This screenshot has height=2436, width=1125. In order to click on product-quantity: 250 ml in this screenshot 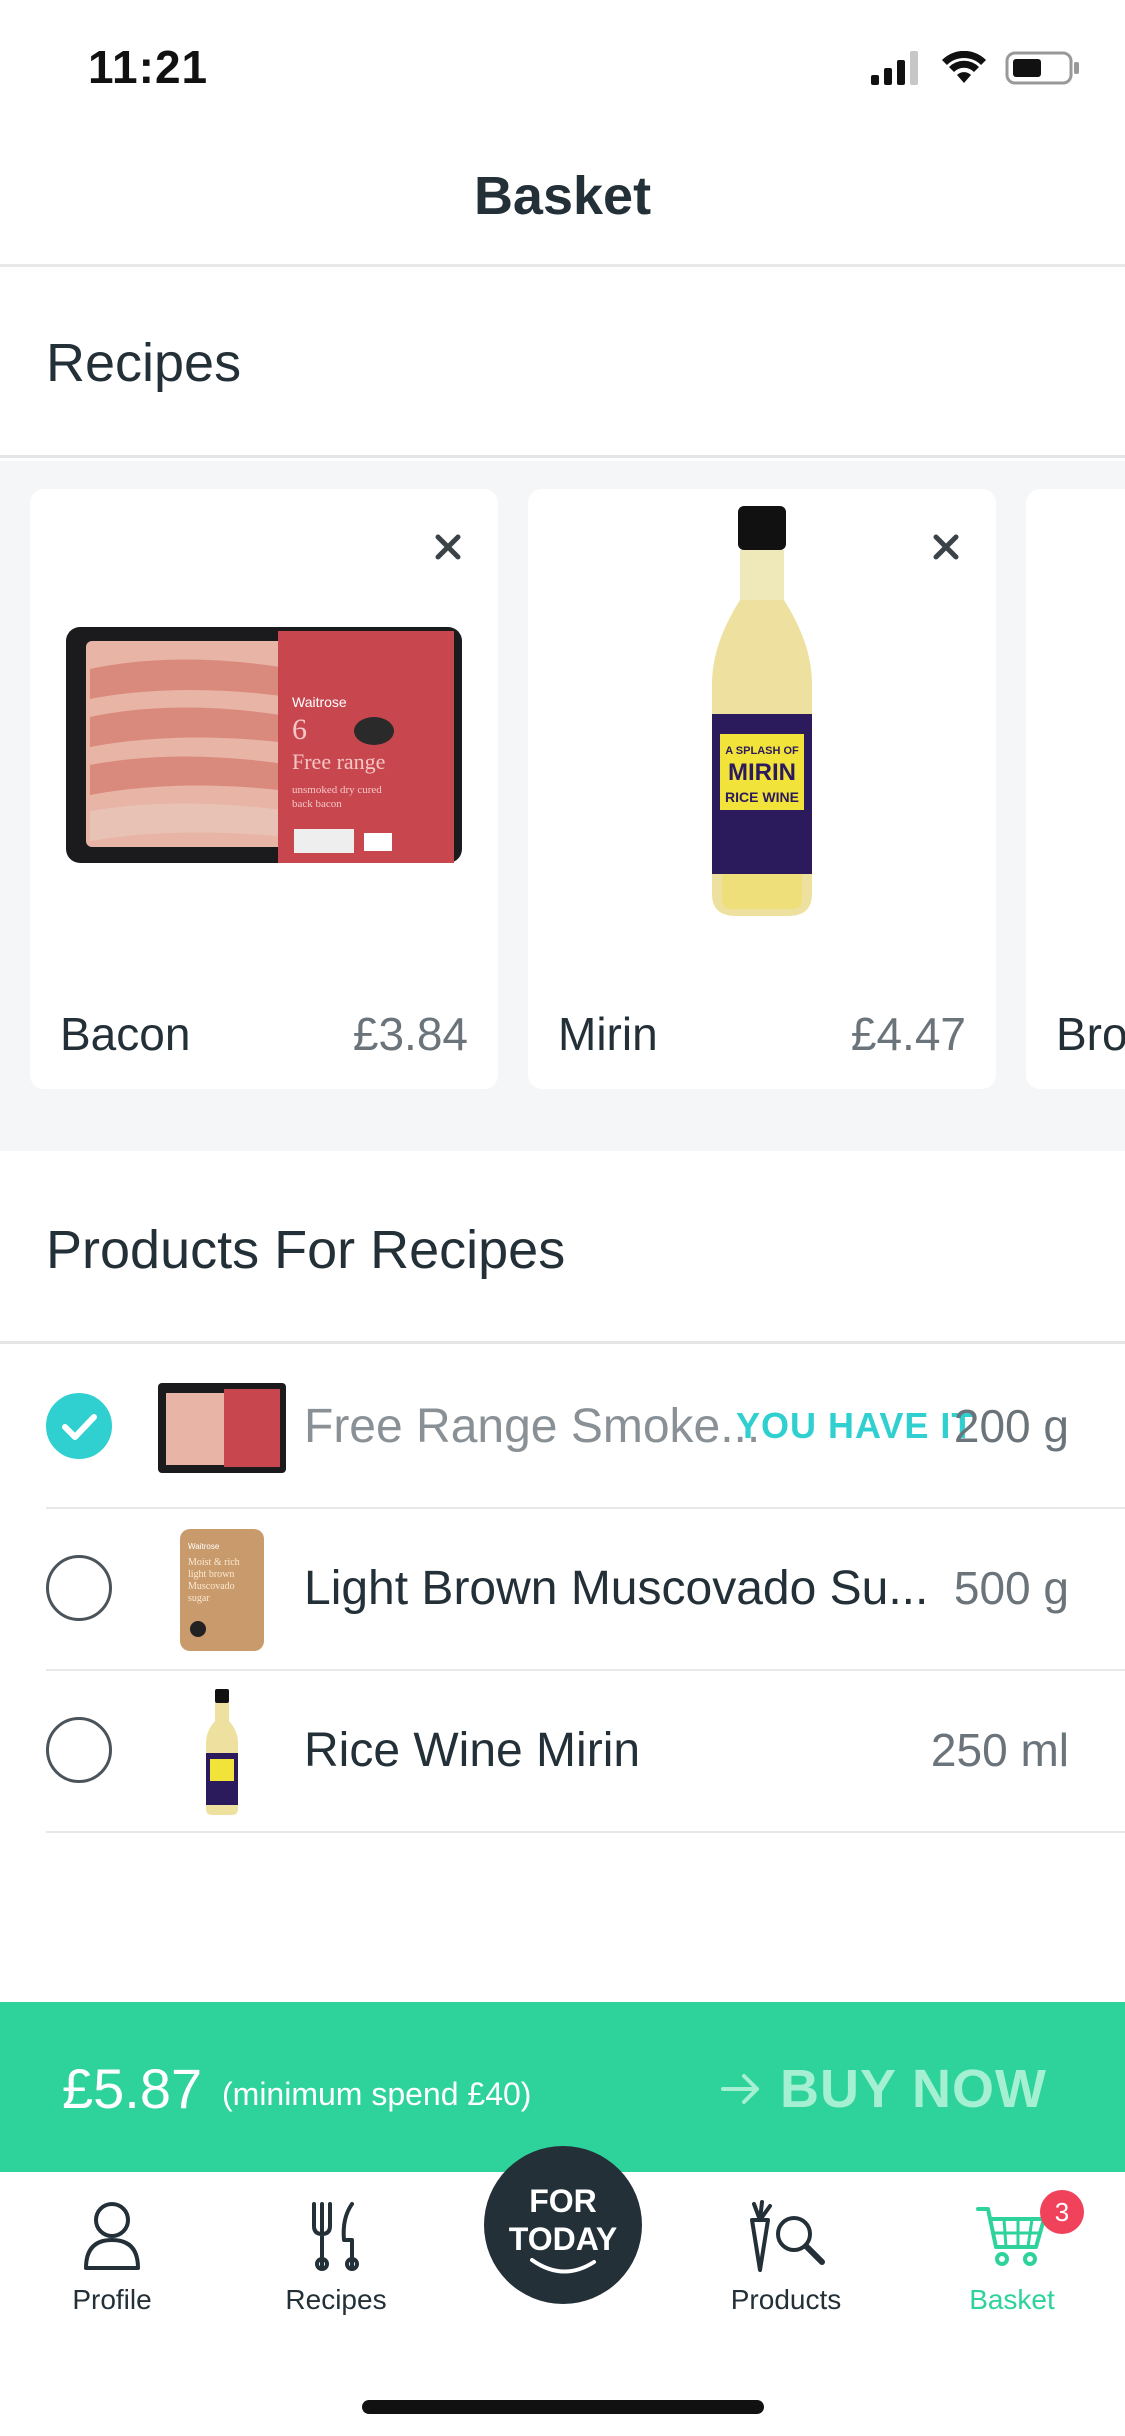, I will do `click(999, 1750)`.